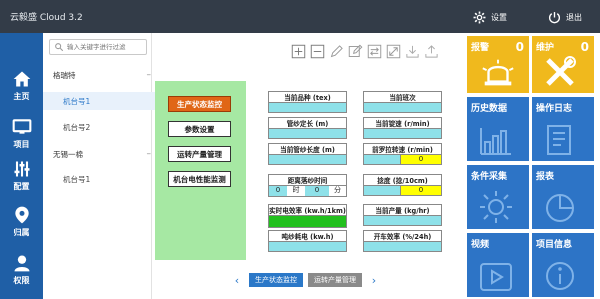  Describe the element at coordinates (554, 245) in the screenshot. I see `tile-label: 项目信息` at that location.